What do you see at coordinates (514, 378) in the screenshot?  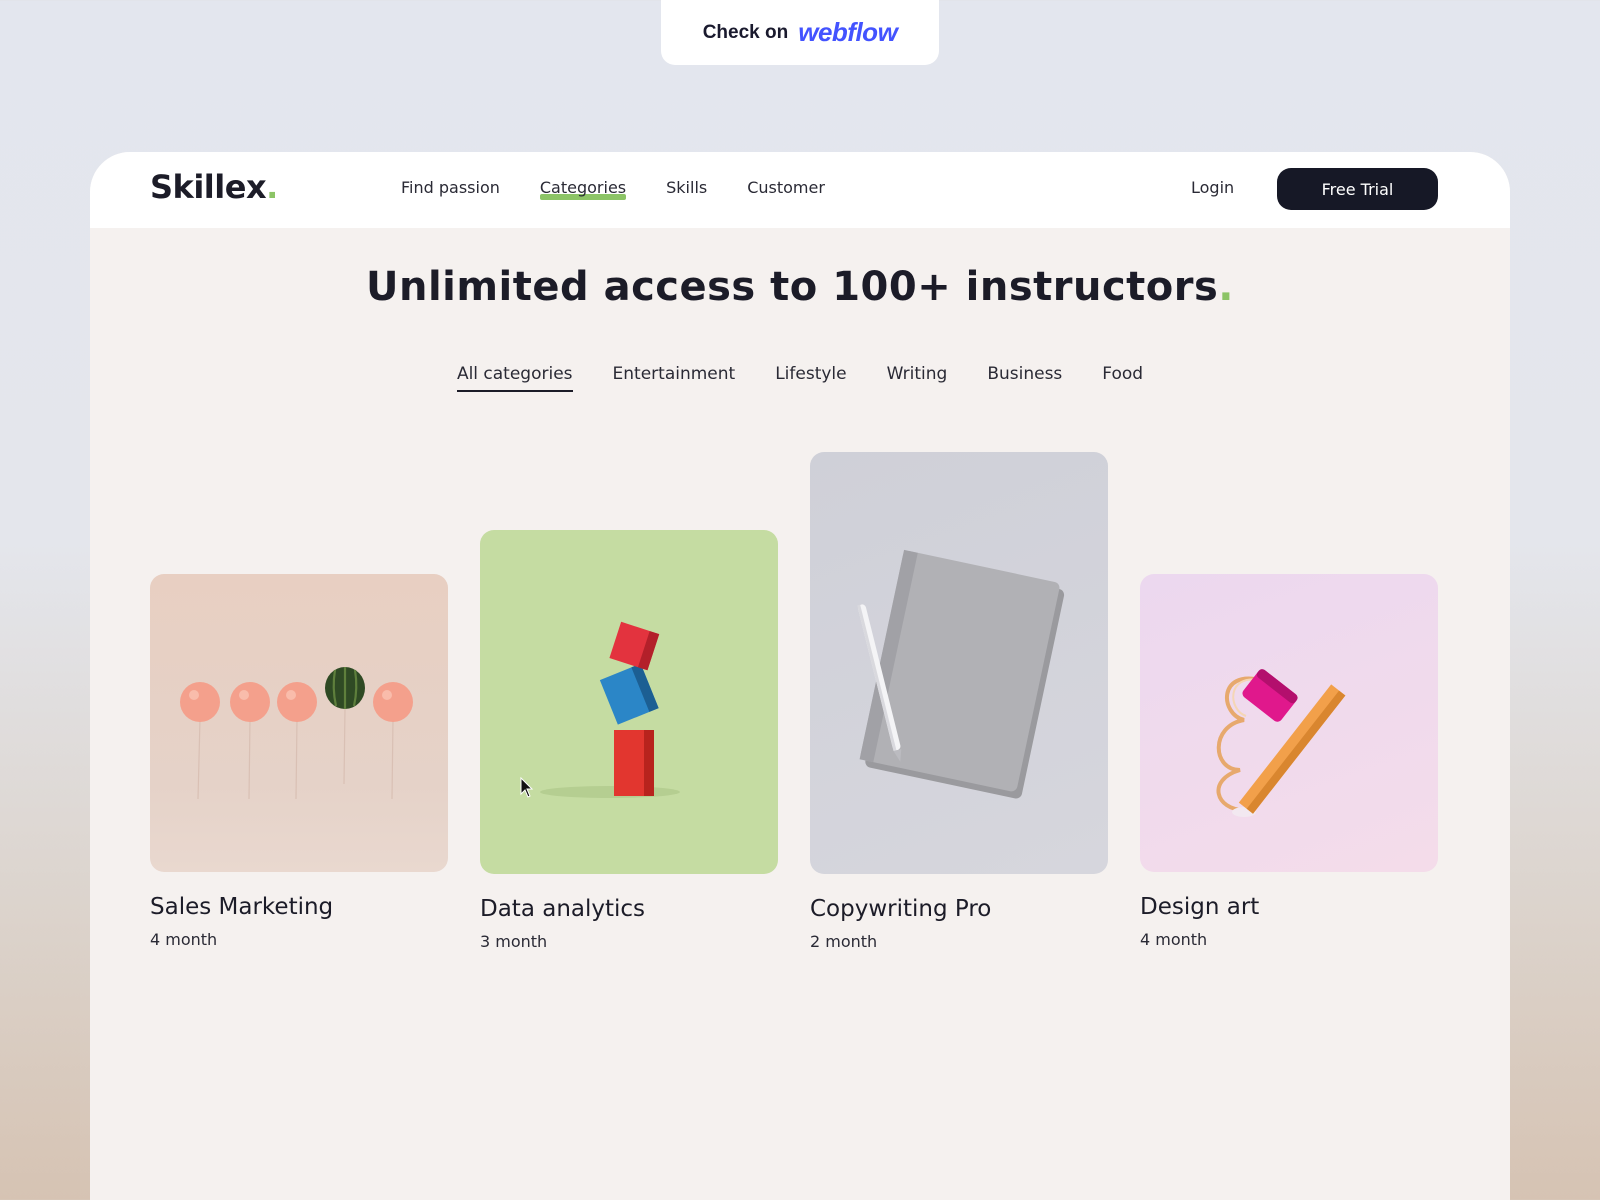 I see `tab-all-categories: All categories` at bounding box center [514, 378].